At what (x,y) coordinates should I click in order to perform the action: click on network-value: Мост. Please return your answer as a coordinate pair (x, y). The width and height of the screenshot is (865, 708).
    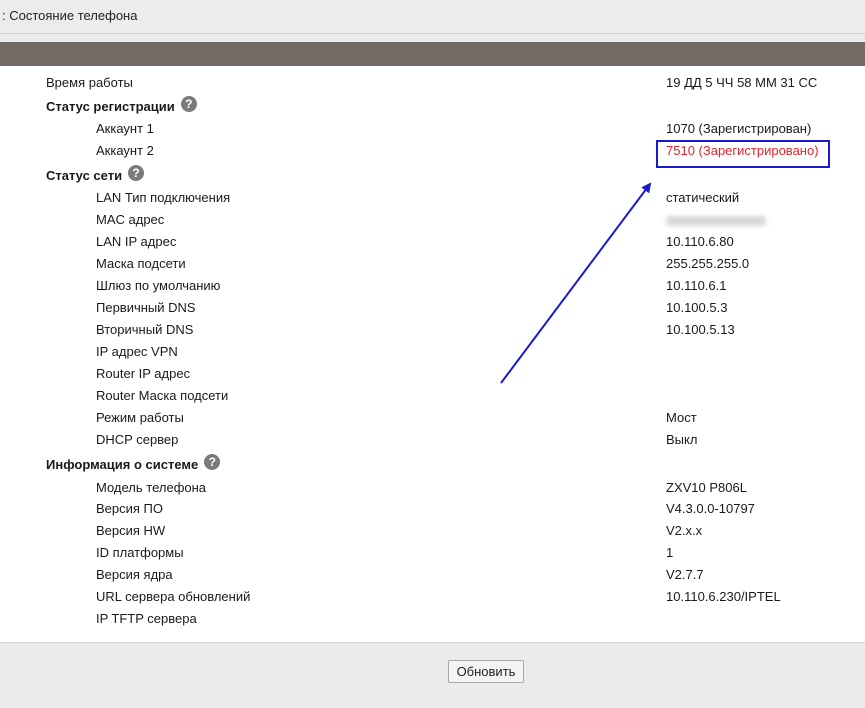
    Looking at the image, I should click on (681, 417).